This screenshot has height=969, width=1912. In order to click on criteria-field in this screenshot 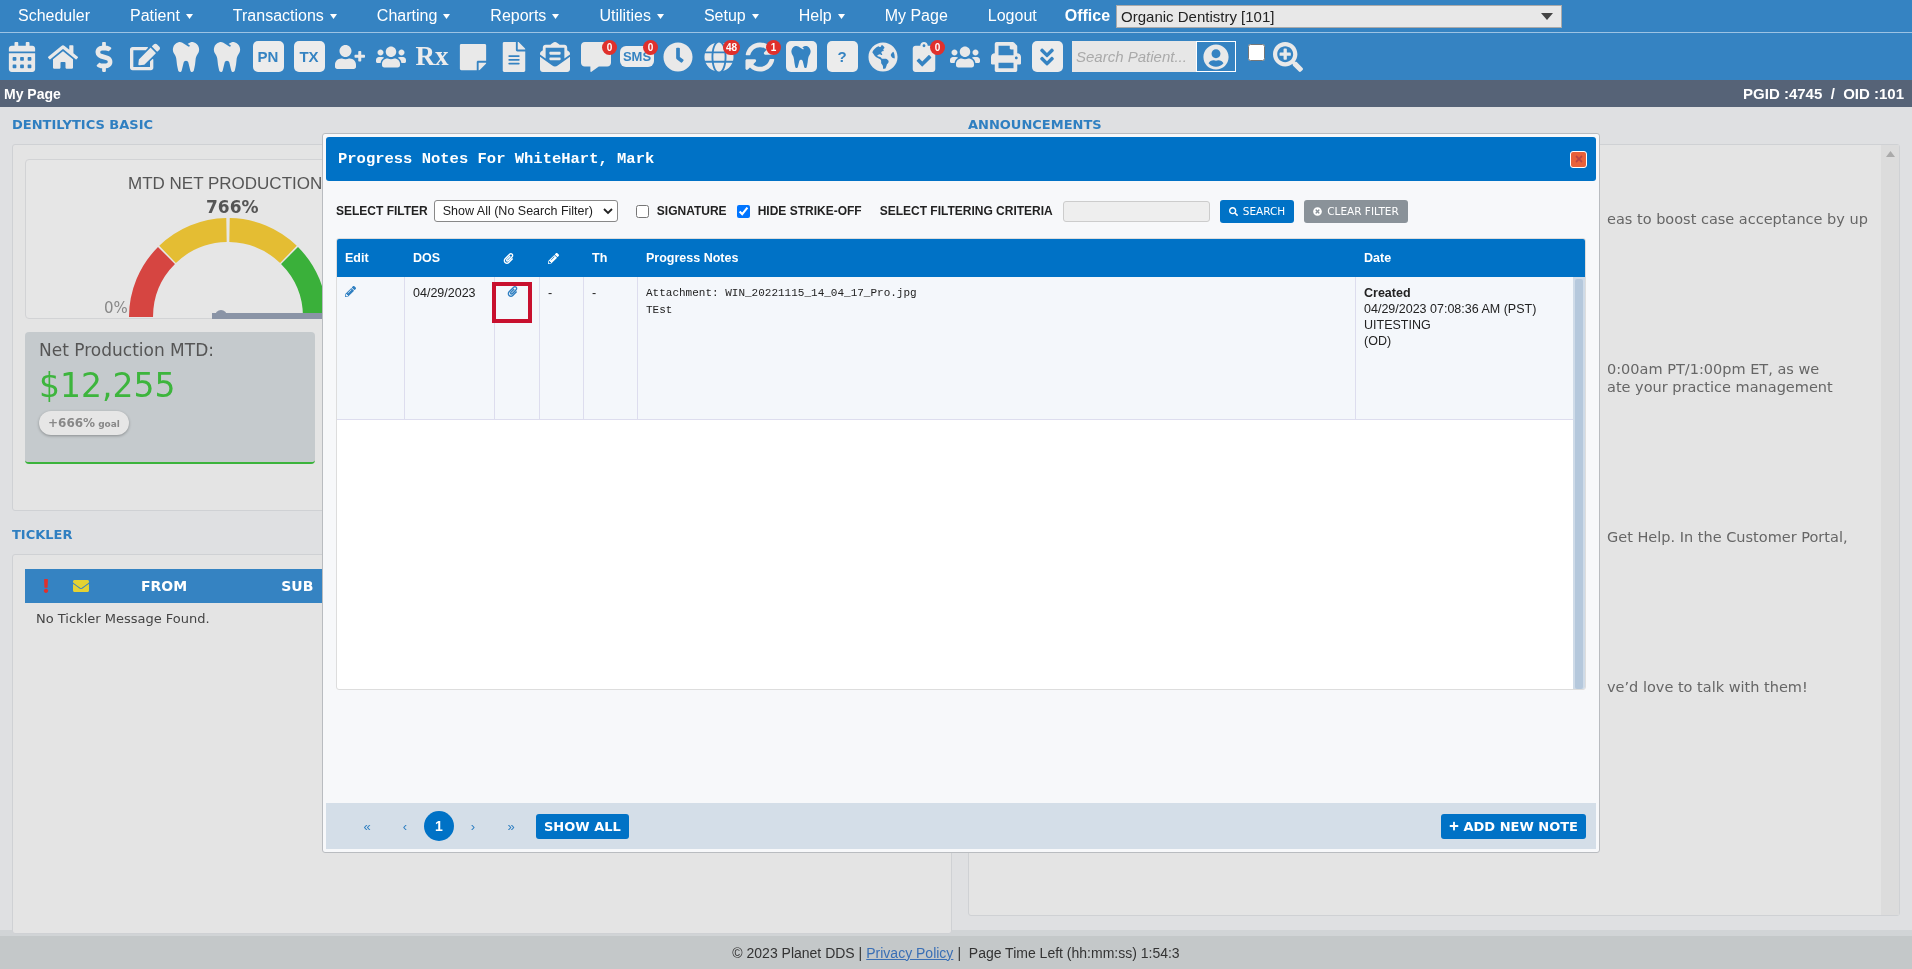, I will do `click(1136, 211)`.